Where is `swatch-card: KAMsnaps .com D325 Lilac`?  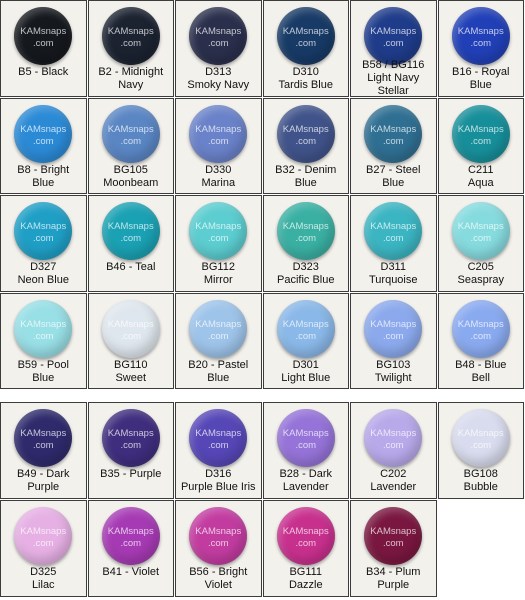 swatch-card: KAMsnaps .com D325 Lilac is located at coordinates (43, 548).